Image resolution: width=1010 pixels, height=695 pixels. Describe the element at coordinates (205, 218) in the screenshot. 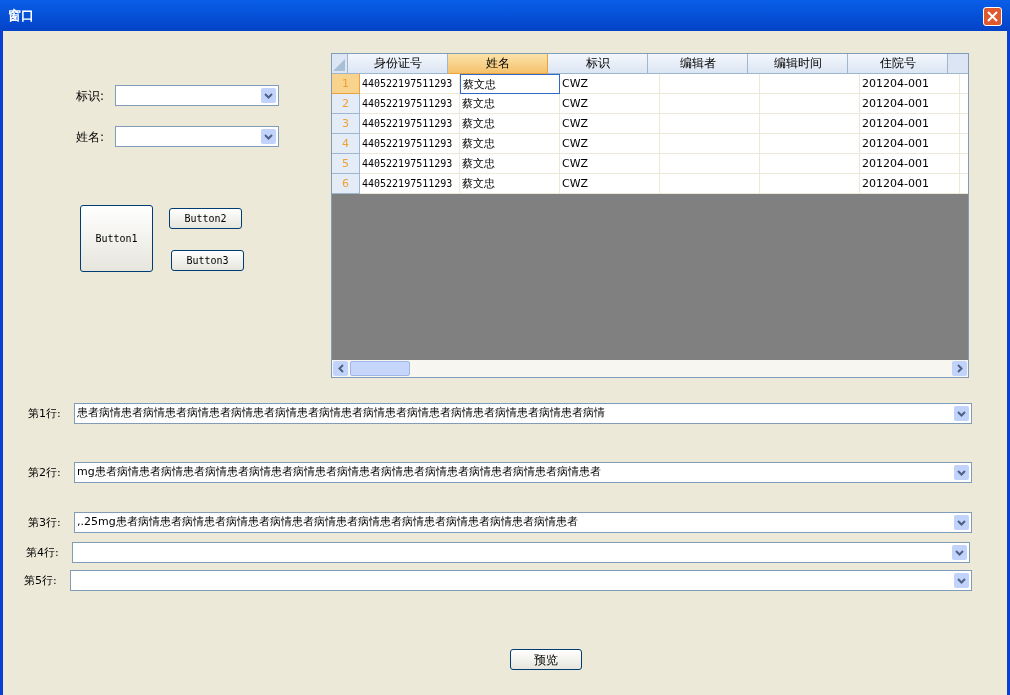

I see `push-button: Button2` at that location.